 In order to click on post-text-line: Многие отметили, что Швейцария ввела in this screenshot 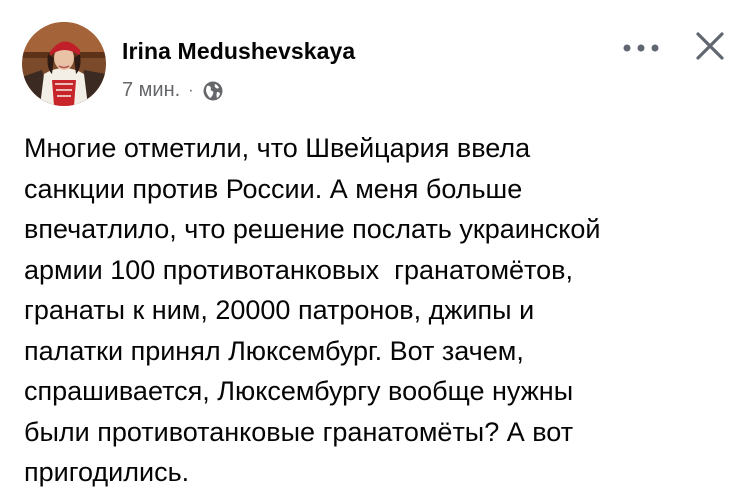, I will do `click(277, 148)`.